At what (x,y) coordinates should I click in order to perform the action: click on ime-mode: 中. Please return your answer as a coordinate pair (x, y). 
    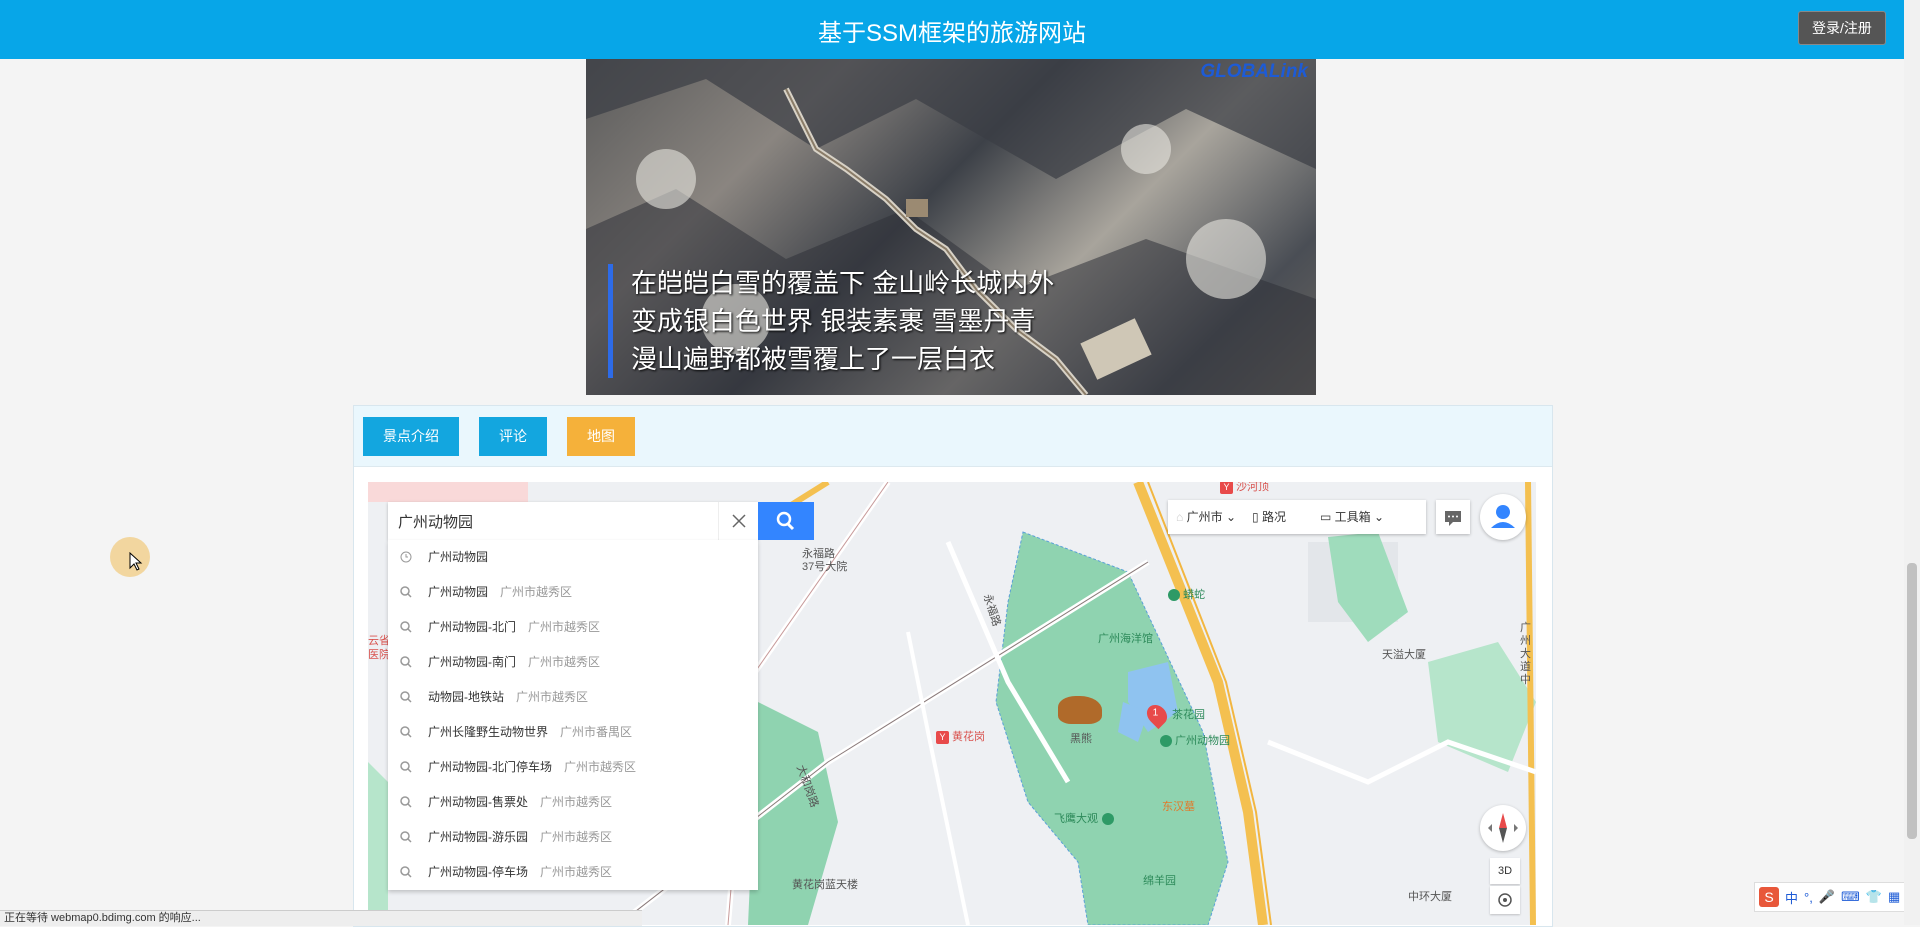
    Looking at the image, I should click on (1791, 897).